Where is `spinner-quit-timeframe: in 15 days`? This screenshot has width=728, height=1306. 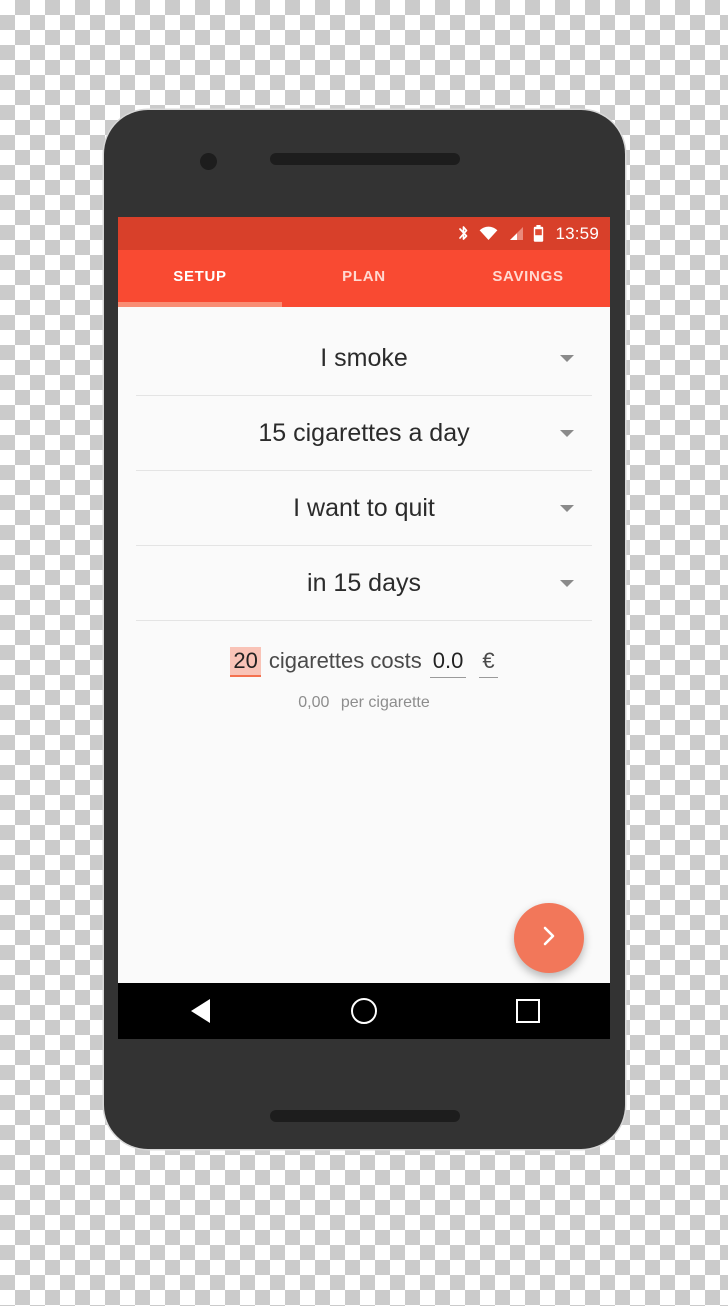
spinner-quit-timeframe: in 15 days is located at coordinates (364, 583).